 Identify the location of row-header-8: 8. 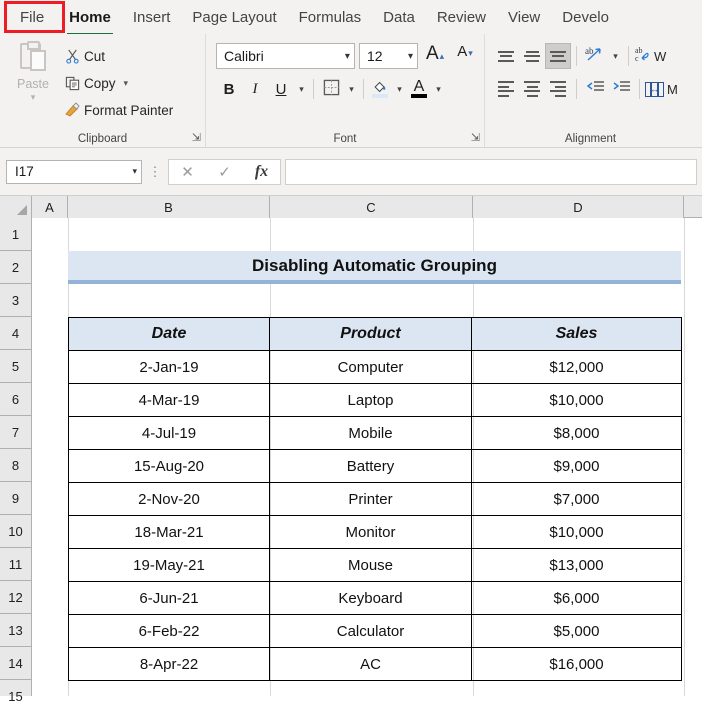
(15, 465).